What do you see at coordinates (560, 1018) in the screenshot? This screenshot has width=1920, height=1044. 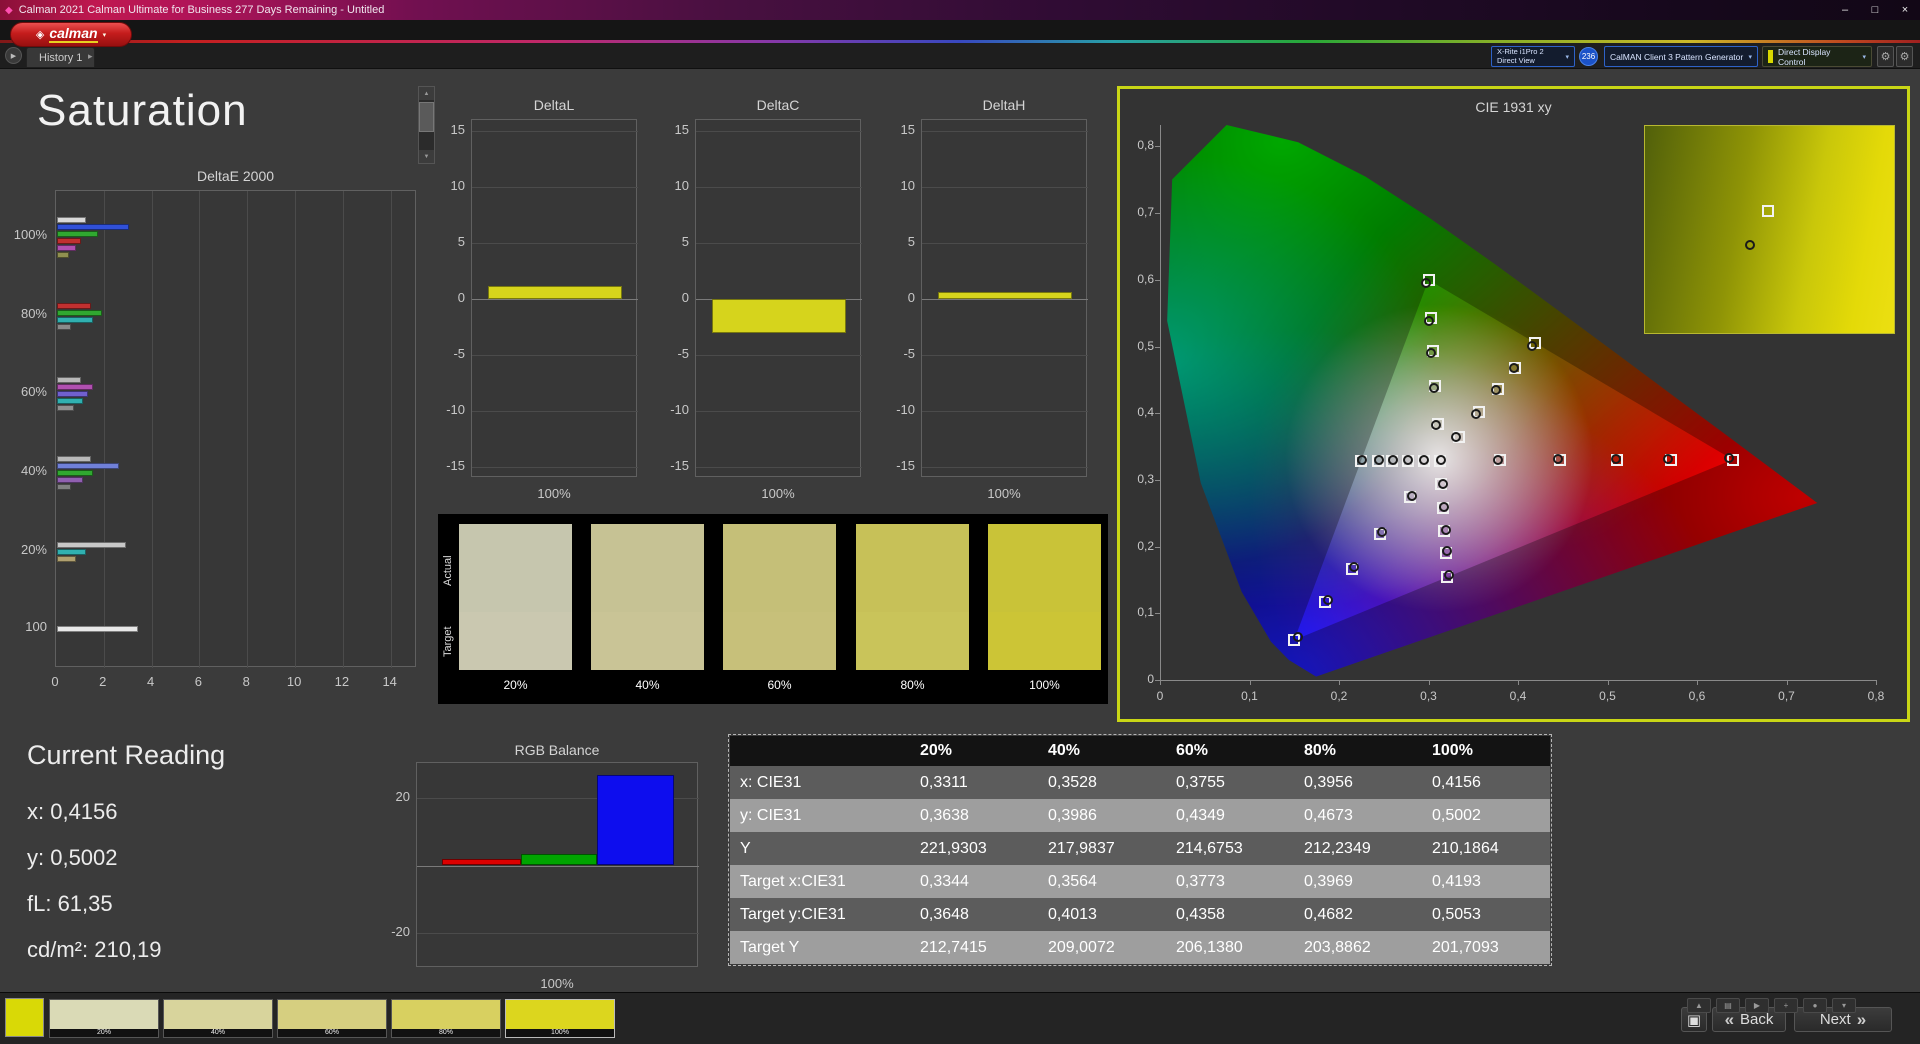 I see `pattern-thumbnail: 100%` at bounding box center [560, 1018].